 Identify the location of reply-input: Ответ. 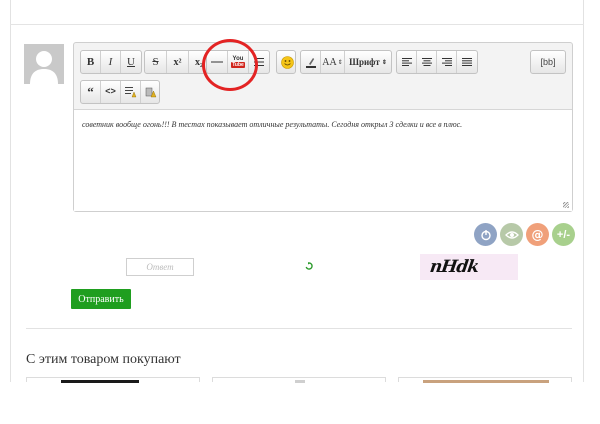
(160, 267).